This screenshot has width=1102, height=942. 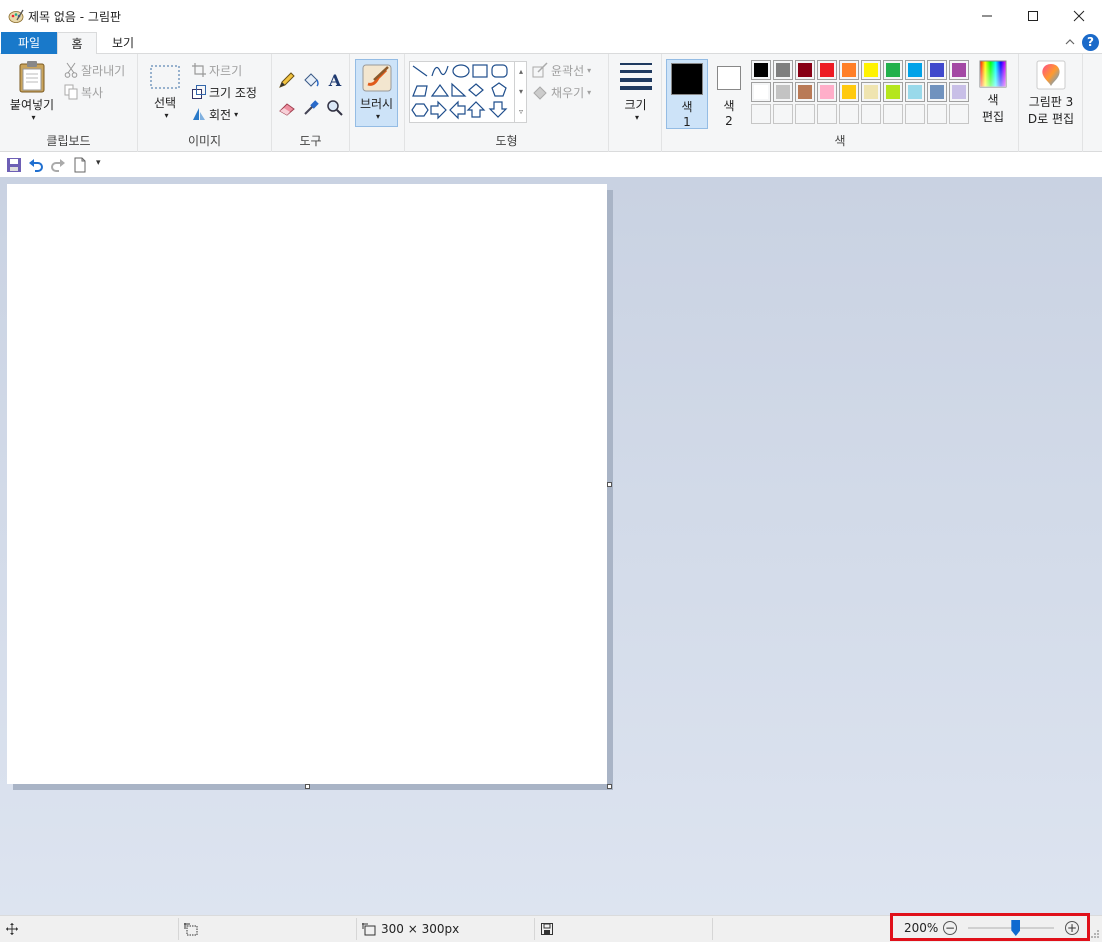 What do you see at coordinates (165, 97) in the screenshot?
I see `select-button: 선택 ▾` at bounding box center [165, 97].